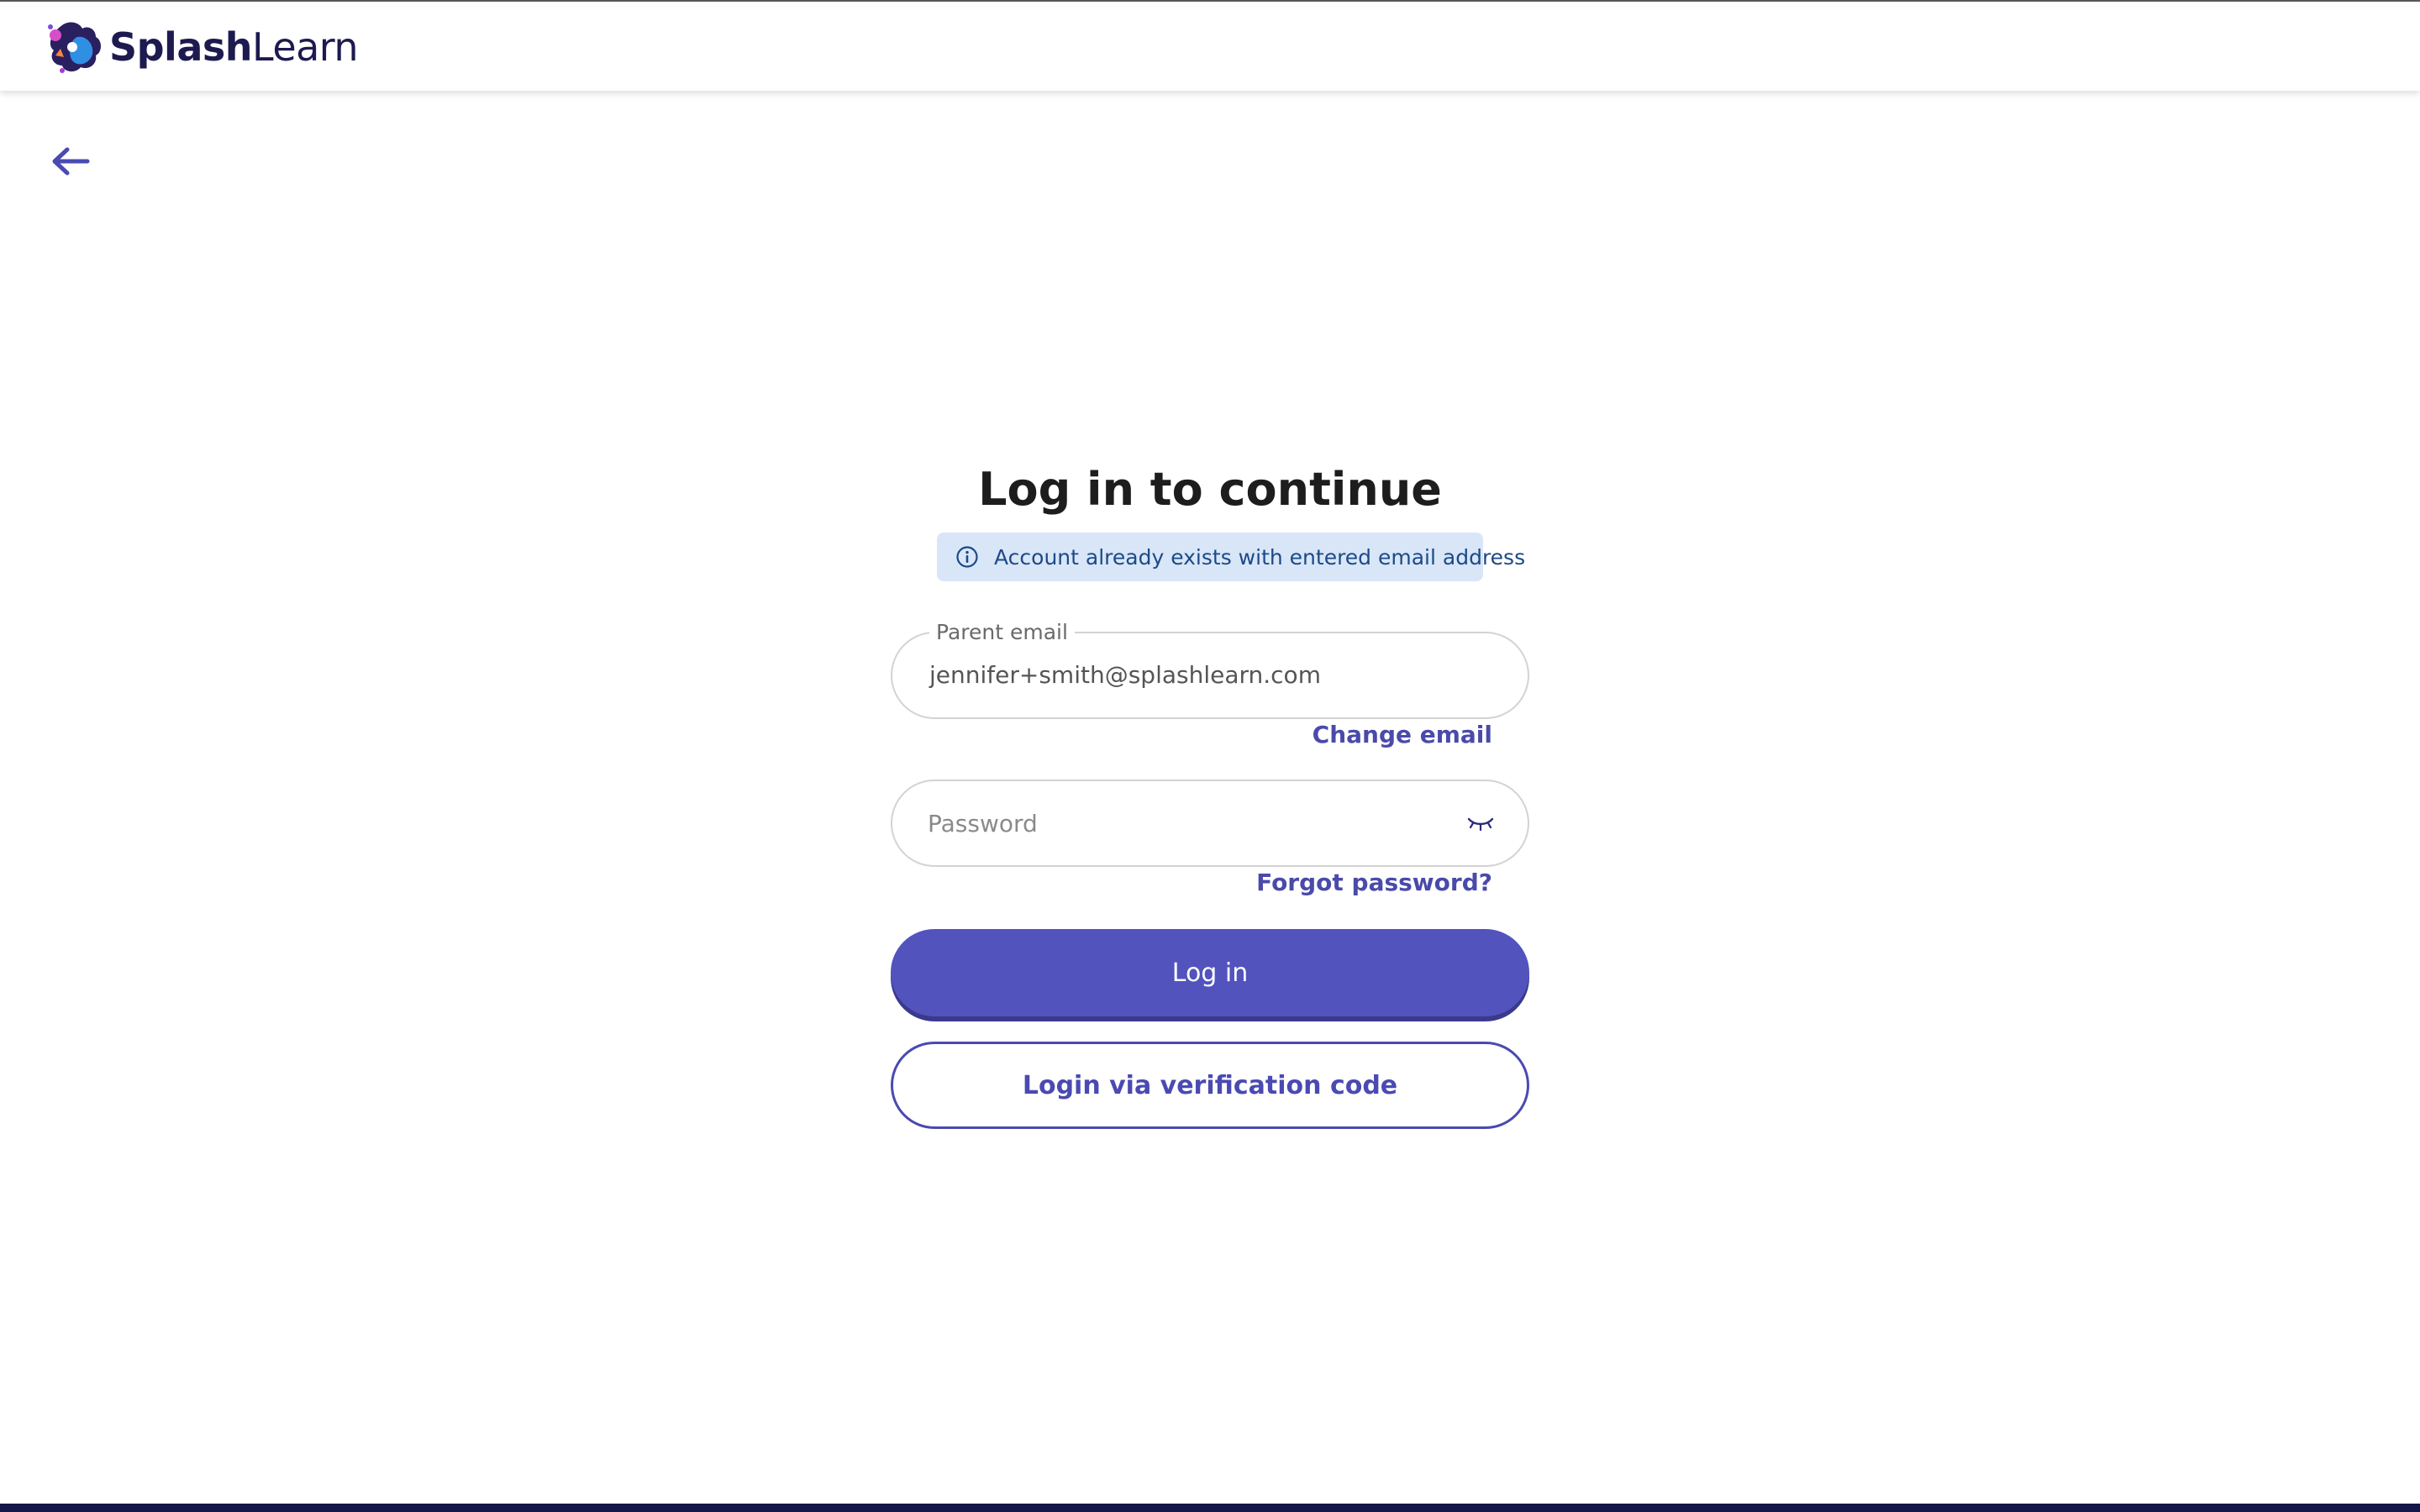  I want to click on splashlearn-logo: SplashLearn, so click(202, 47).